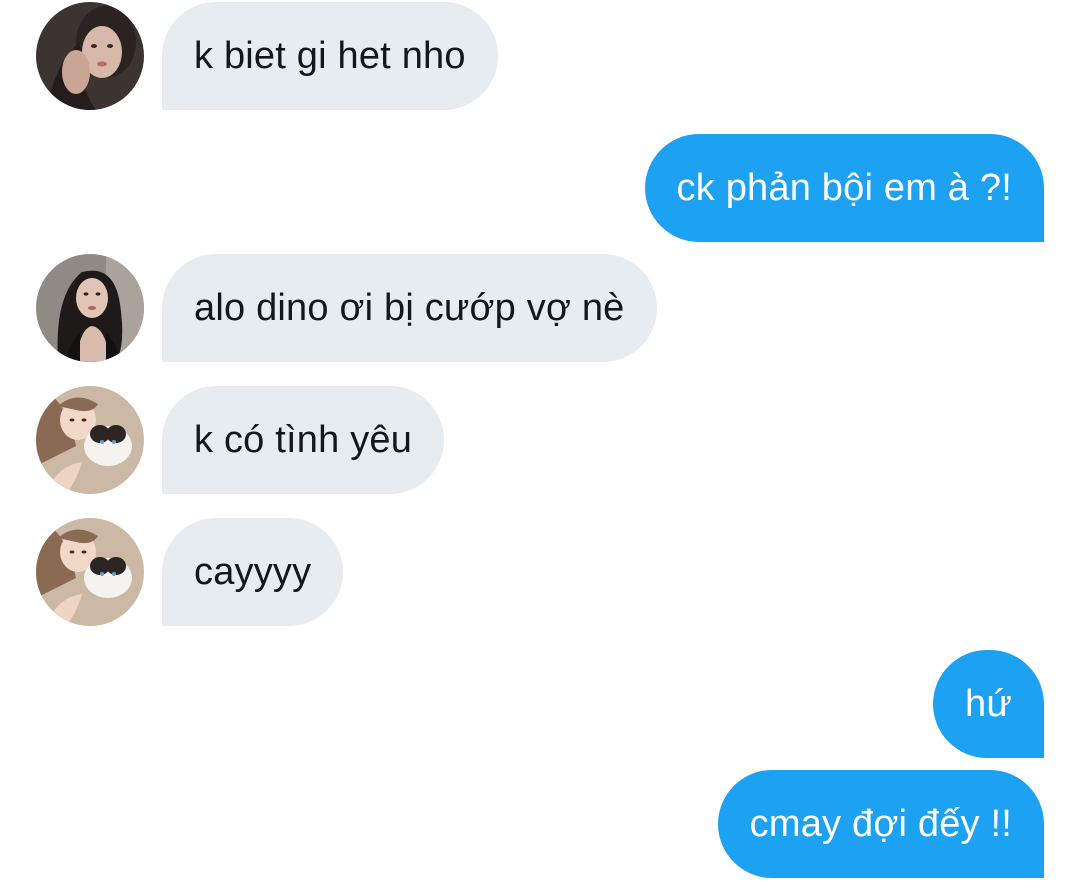 This screenshot has width=1080, height=882. What do you see at coordinates (880, 824) in the screenshot?
I see `outgoing-message-bubble: cmay đợi đếy !!` at bounding box center [880, 824].